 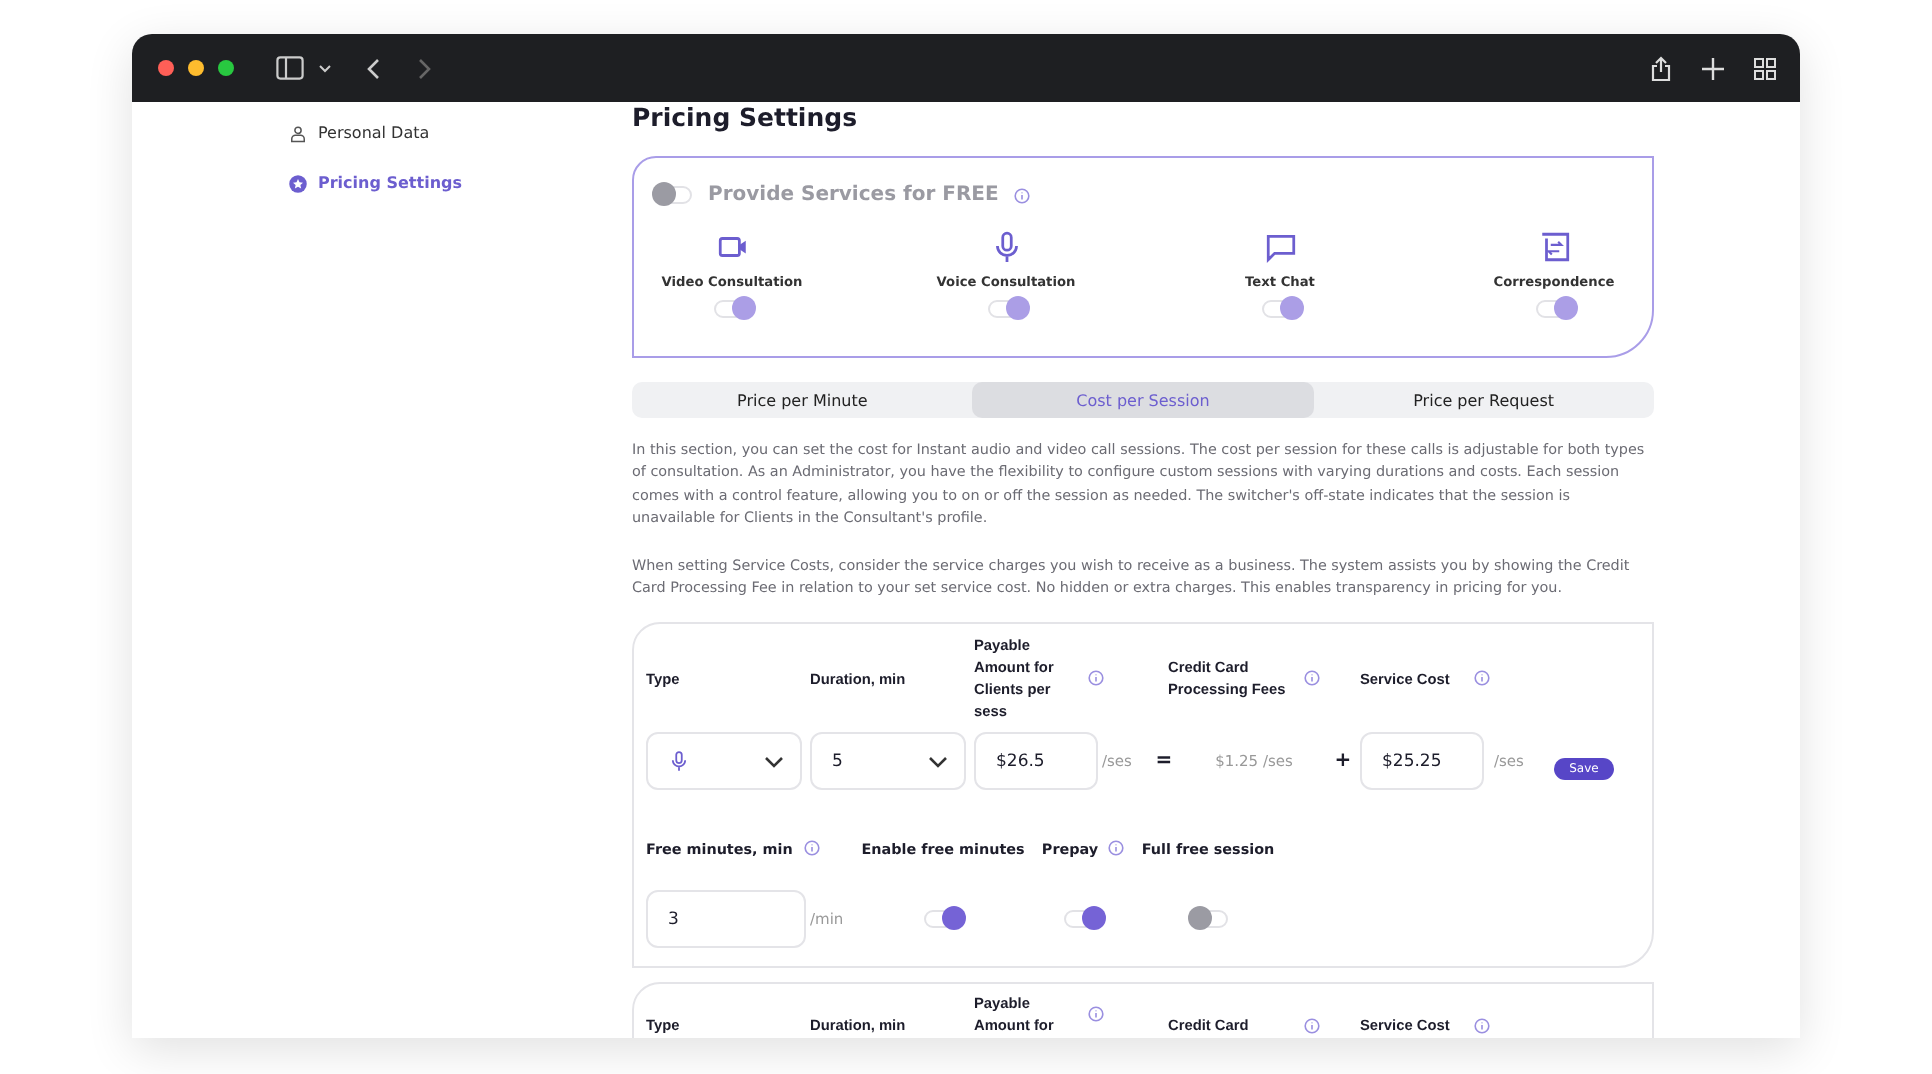 What do you see at coordinates (724, 761) in the screenshot?
I see `type-select` at bounding box center [724, 761].